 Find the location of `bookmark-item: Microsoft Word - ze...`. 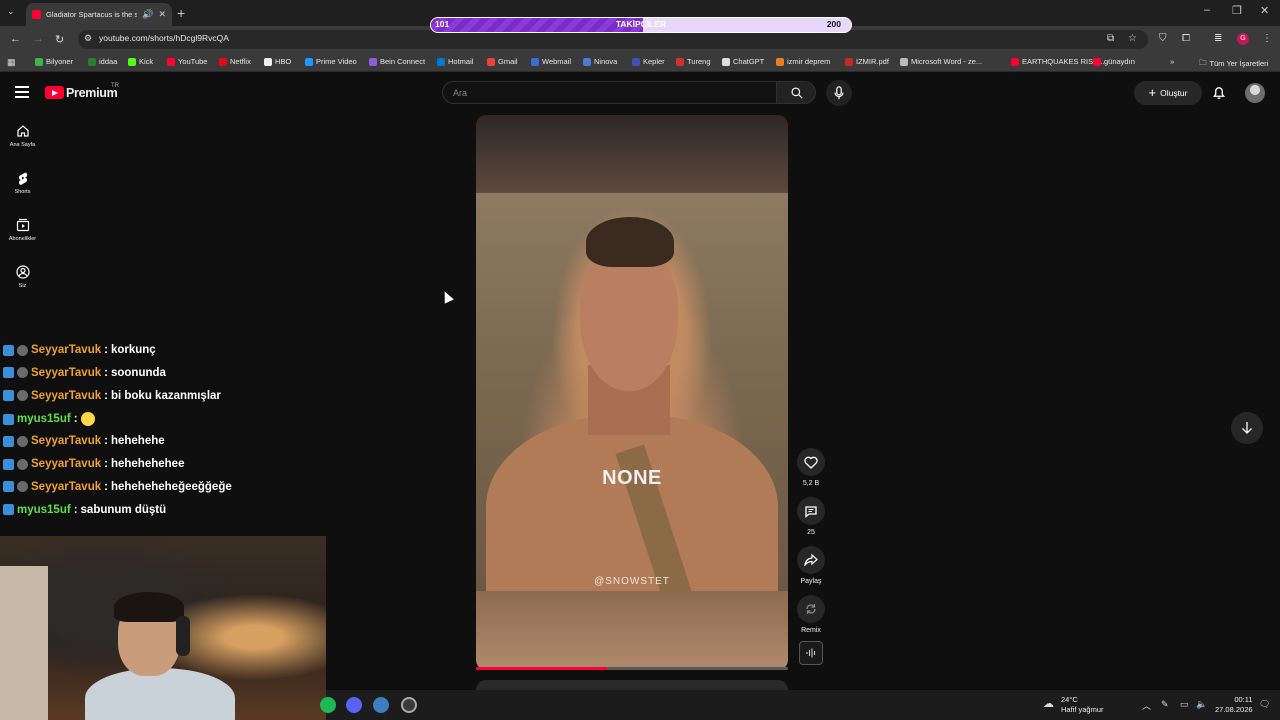

bookmark-item: Microsoft Word - ze... is located at coordinates (941, 61).